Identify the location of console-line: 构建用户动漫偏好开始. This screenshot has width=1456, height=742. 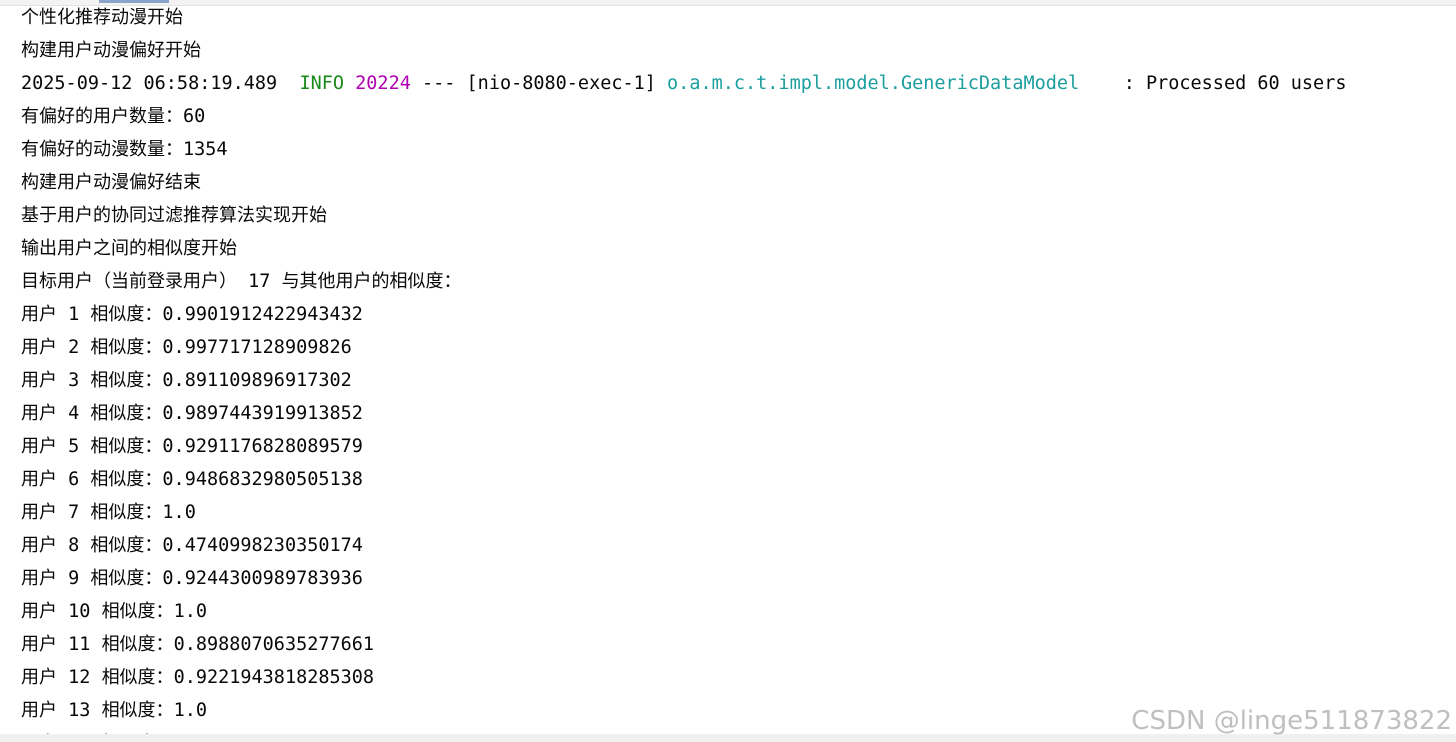
(111, 50).